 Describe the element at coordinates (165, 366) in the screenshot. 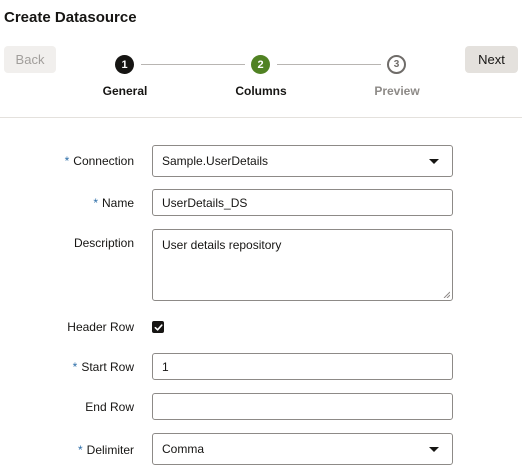

I see `start-row-value: 1` at that location.